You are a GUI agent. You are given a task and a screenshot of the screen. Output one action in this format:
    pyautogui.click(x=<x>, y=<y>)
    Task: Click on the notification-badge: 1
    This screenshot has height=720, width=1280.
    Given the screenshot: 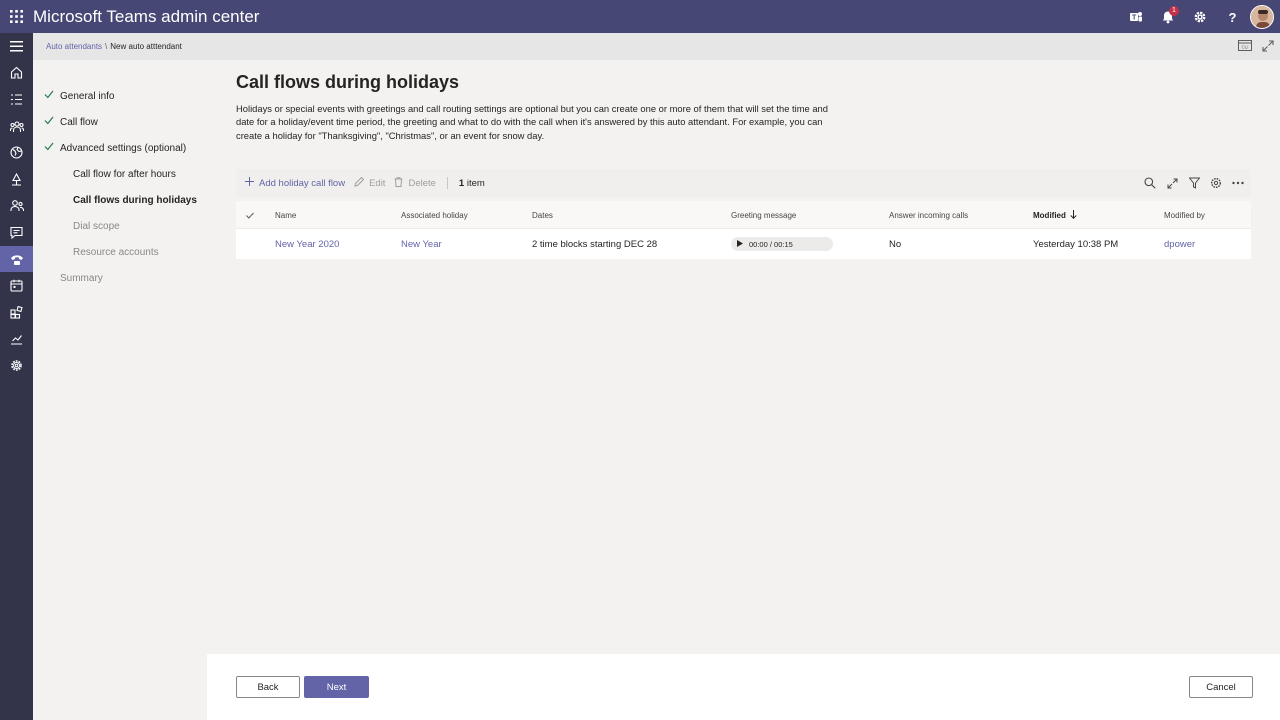 What is the action you would take?
    pyautogui.click(x=1174, y=11)
    